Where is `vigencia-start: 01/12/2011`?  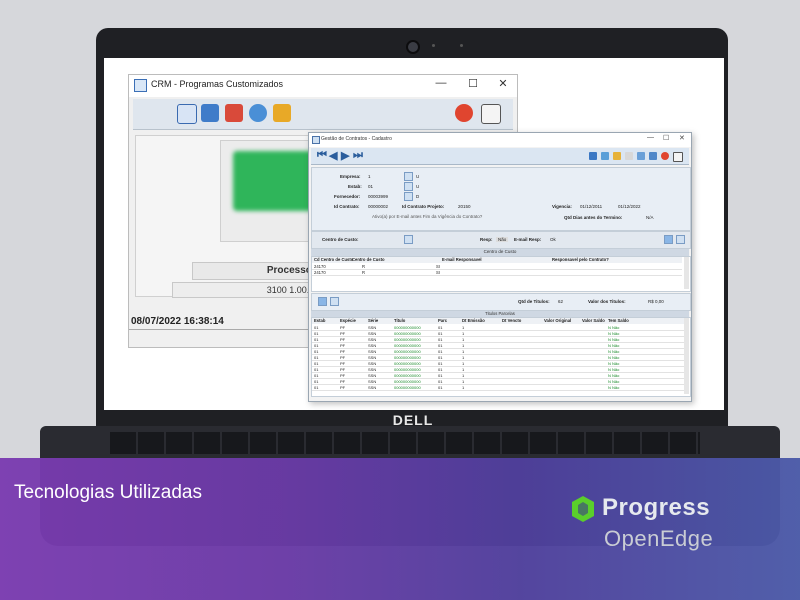 vigencia-start: 01/12/2011 is located at coordinates (591, 206).